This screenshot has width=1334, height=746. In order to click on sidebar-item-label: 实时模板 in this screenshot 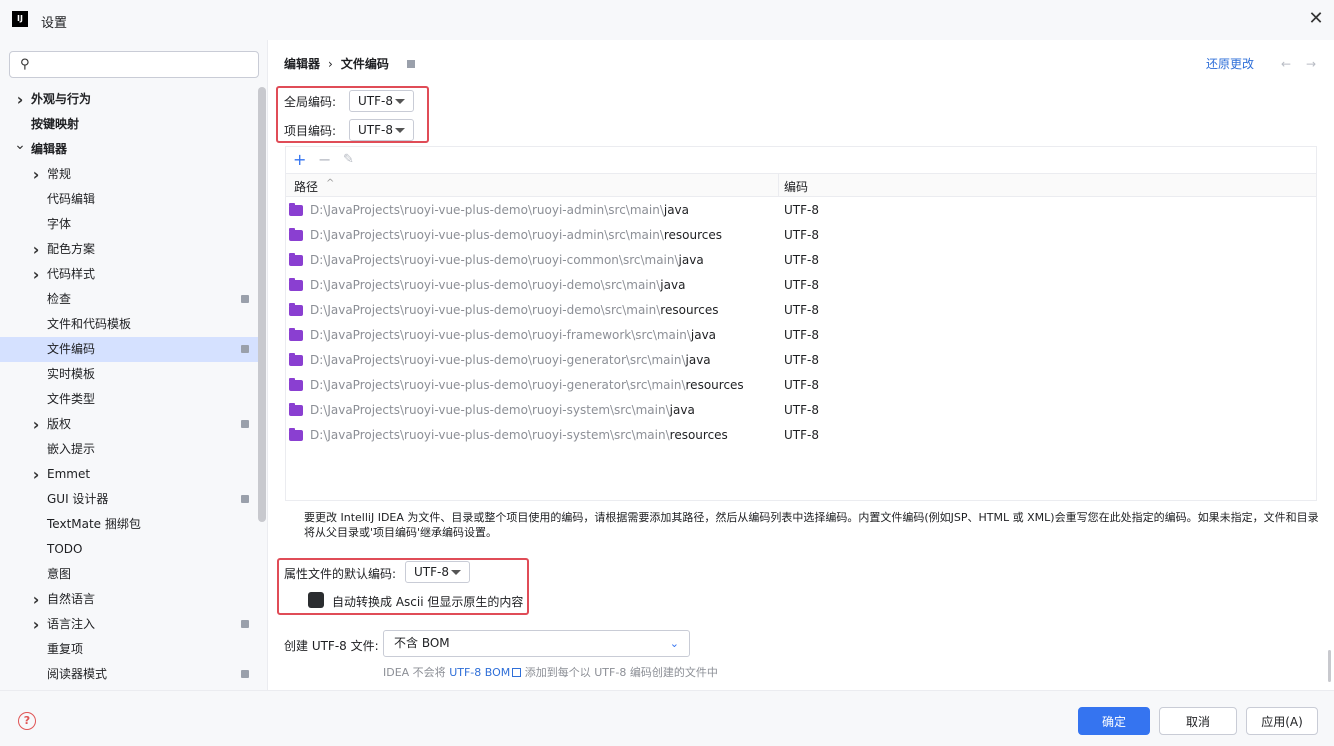, I will do `click(71, 374)`.